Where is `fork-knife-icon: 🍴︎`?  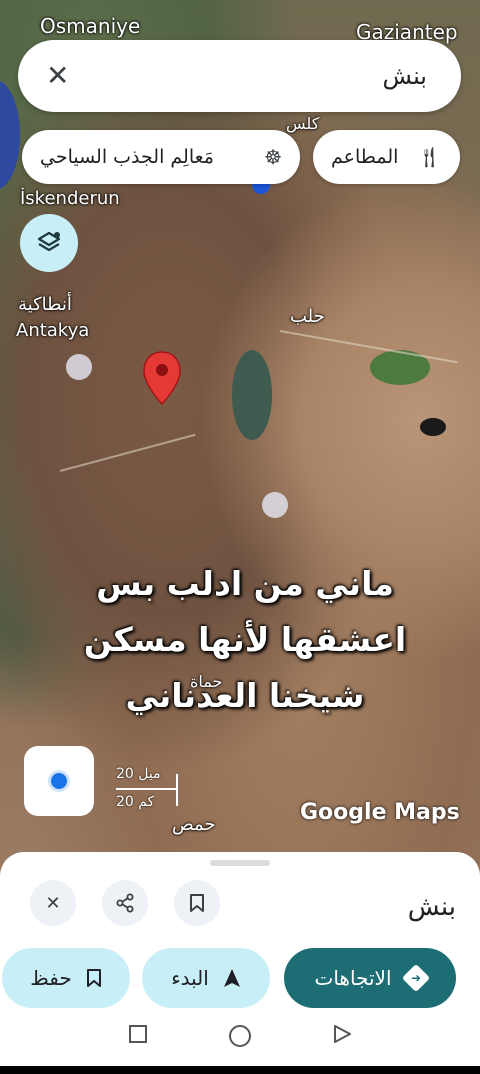 fork-knife-icon: 🍴︎ is located at coordinates (429, 157).